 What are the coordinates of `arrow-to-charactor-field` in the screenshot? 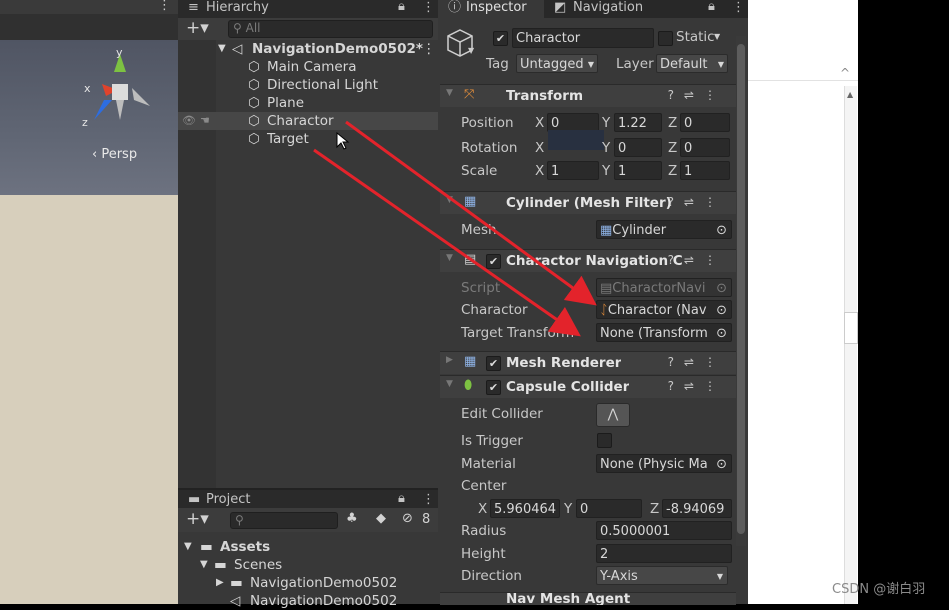 It's located at (471, 213).